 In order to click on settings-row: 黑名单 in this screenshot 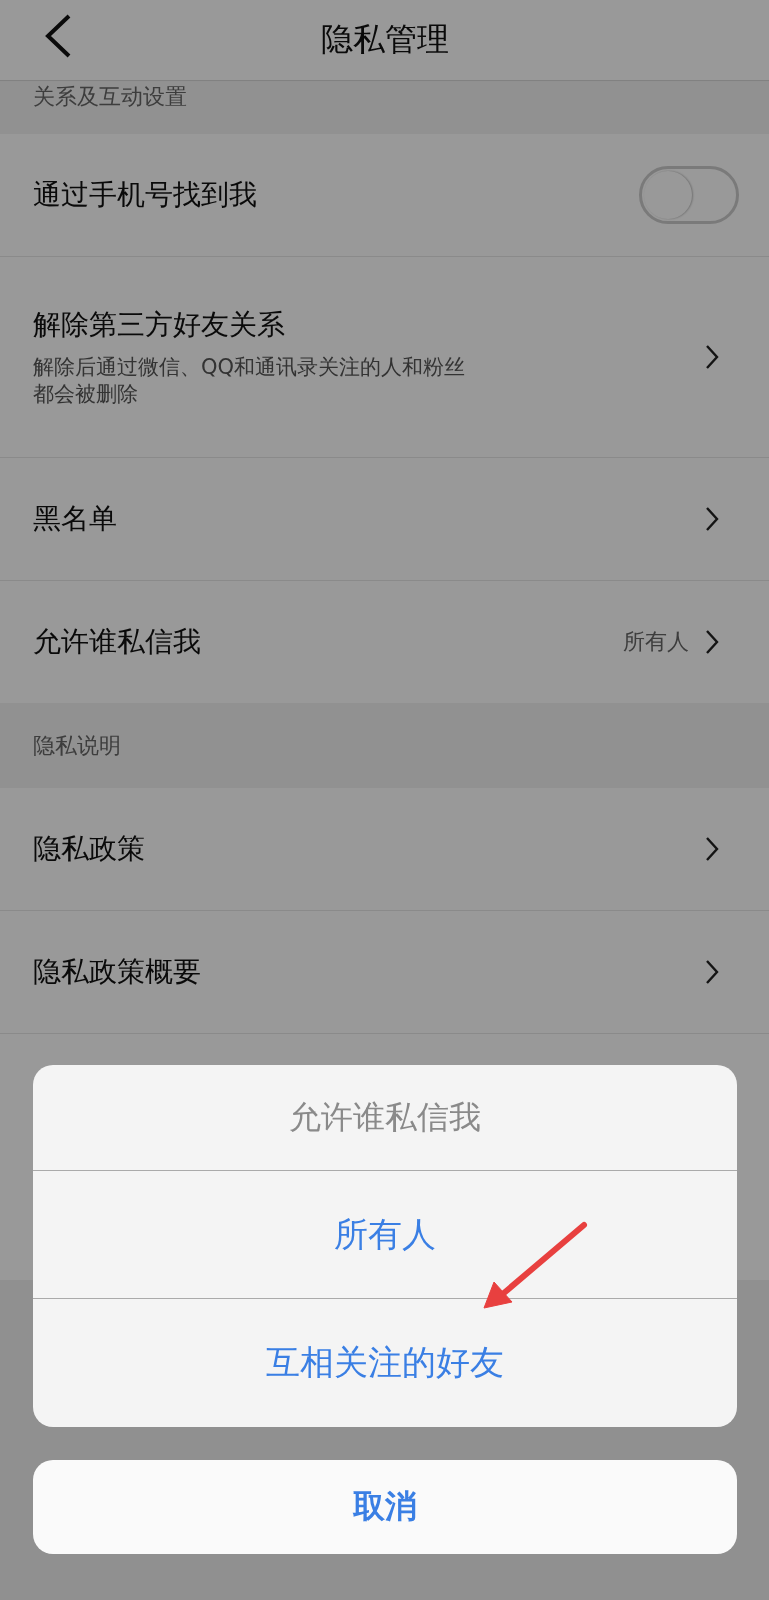, I will do `click(384, 519)`.